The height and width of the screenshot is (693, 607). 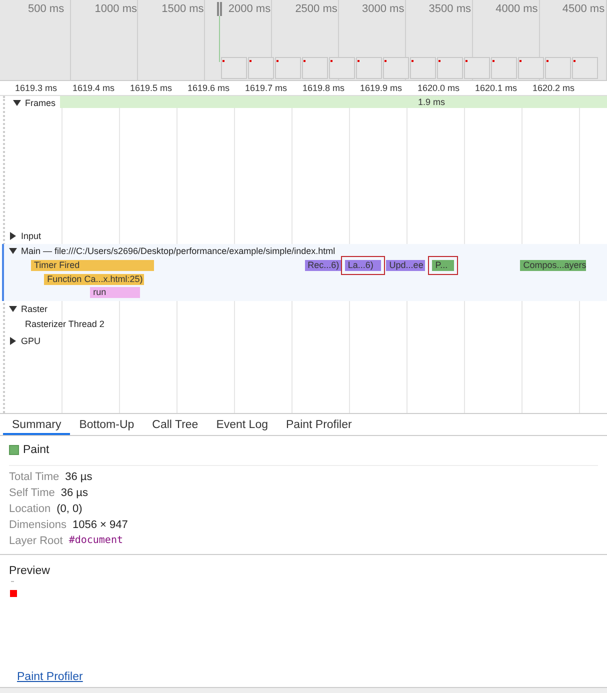 What do you see at coordinates (100, 525) in the screenshot?
I see `detail-value: 1056 × 947` at bounding box center [100, 525].